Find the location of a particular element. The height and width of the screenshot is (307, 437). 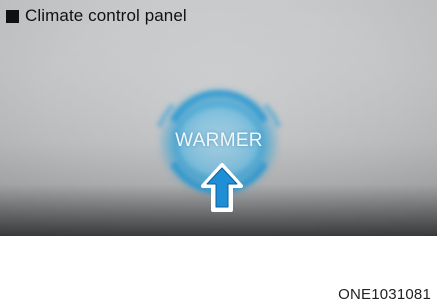

figure-caption: Climate control panel is located at coordinates (96, 16).